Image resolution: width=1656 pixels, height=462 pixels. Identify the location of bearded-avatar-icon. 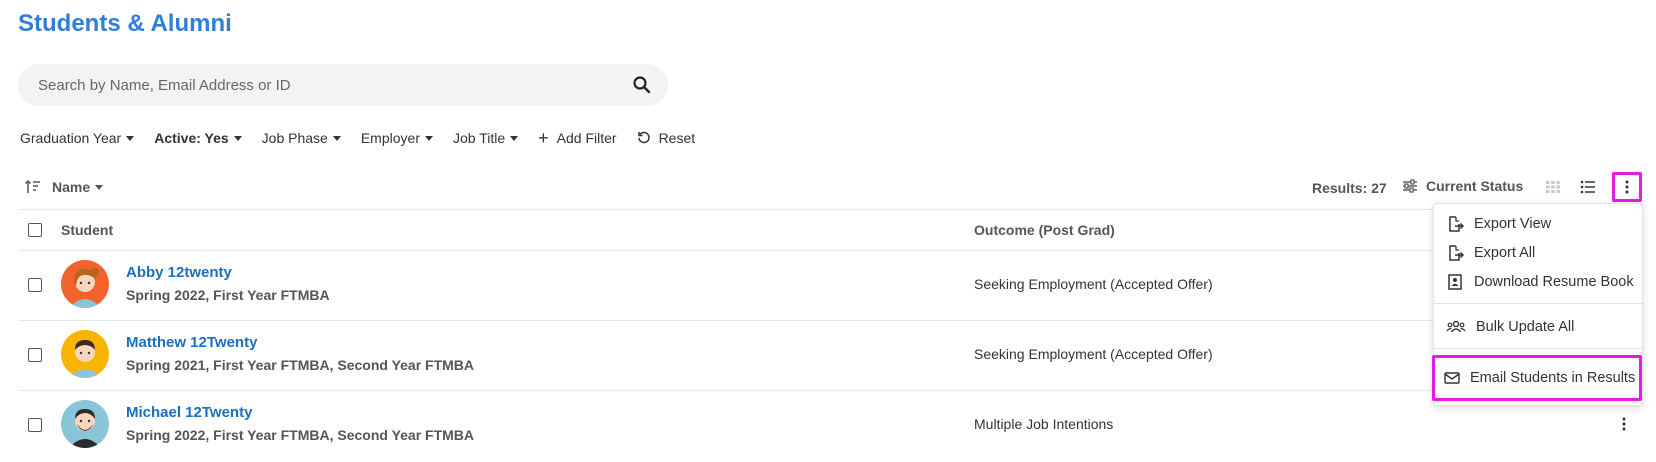
(85, 424).